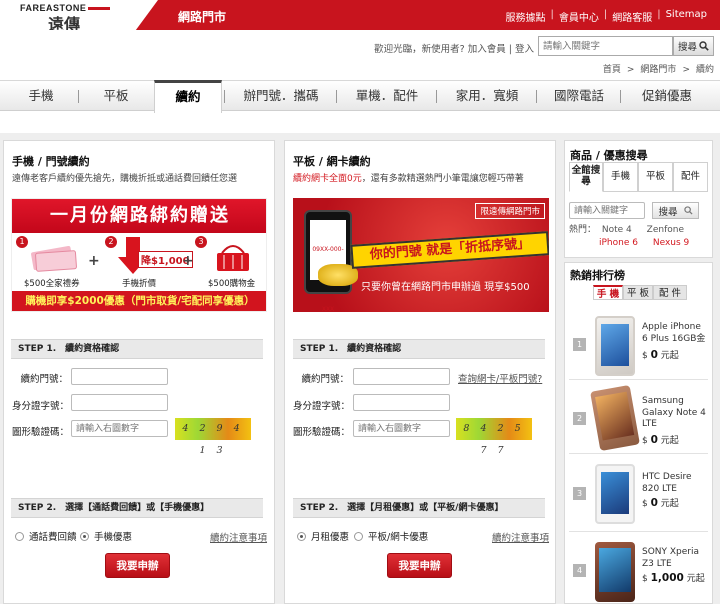  What do you see at coordinates (525, 16) in the screenshot?
I see `top-link-stores: 服務據點` at bounding box center [525, 16].